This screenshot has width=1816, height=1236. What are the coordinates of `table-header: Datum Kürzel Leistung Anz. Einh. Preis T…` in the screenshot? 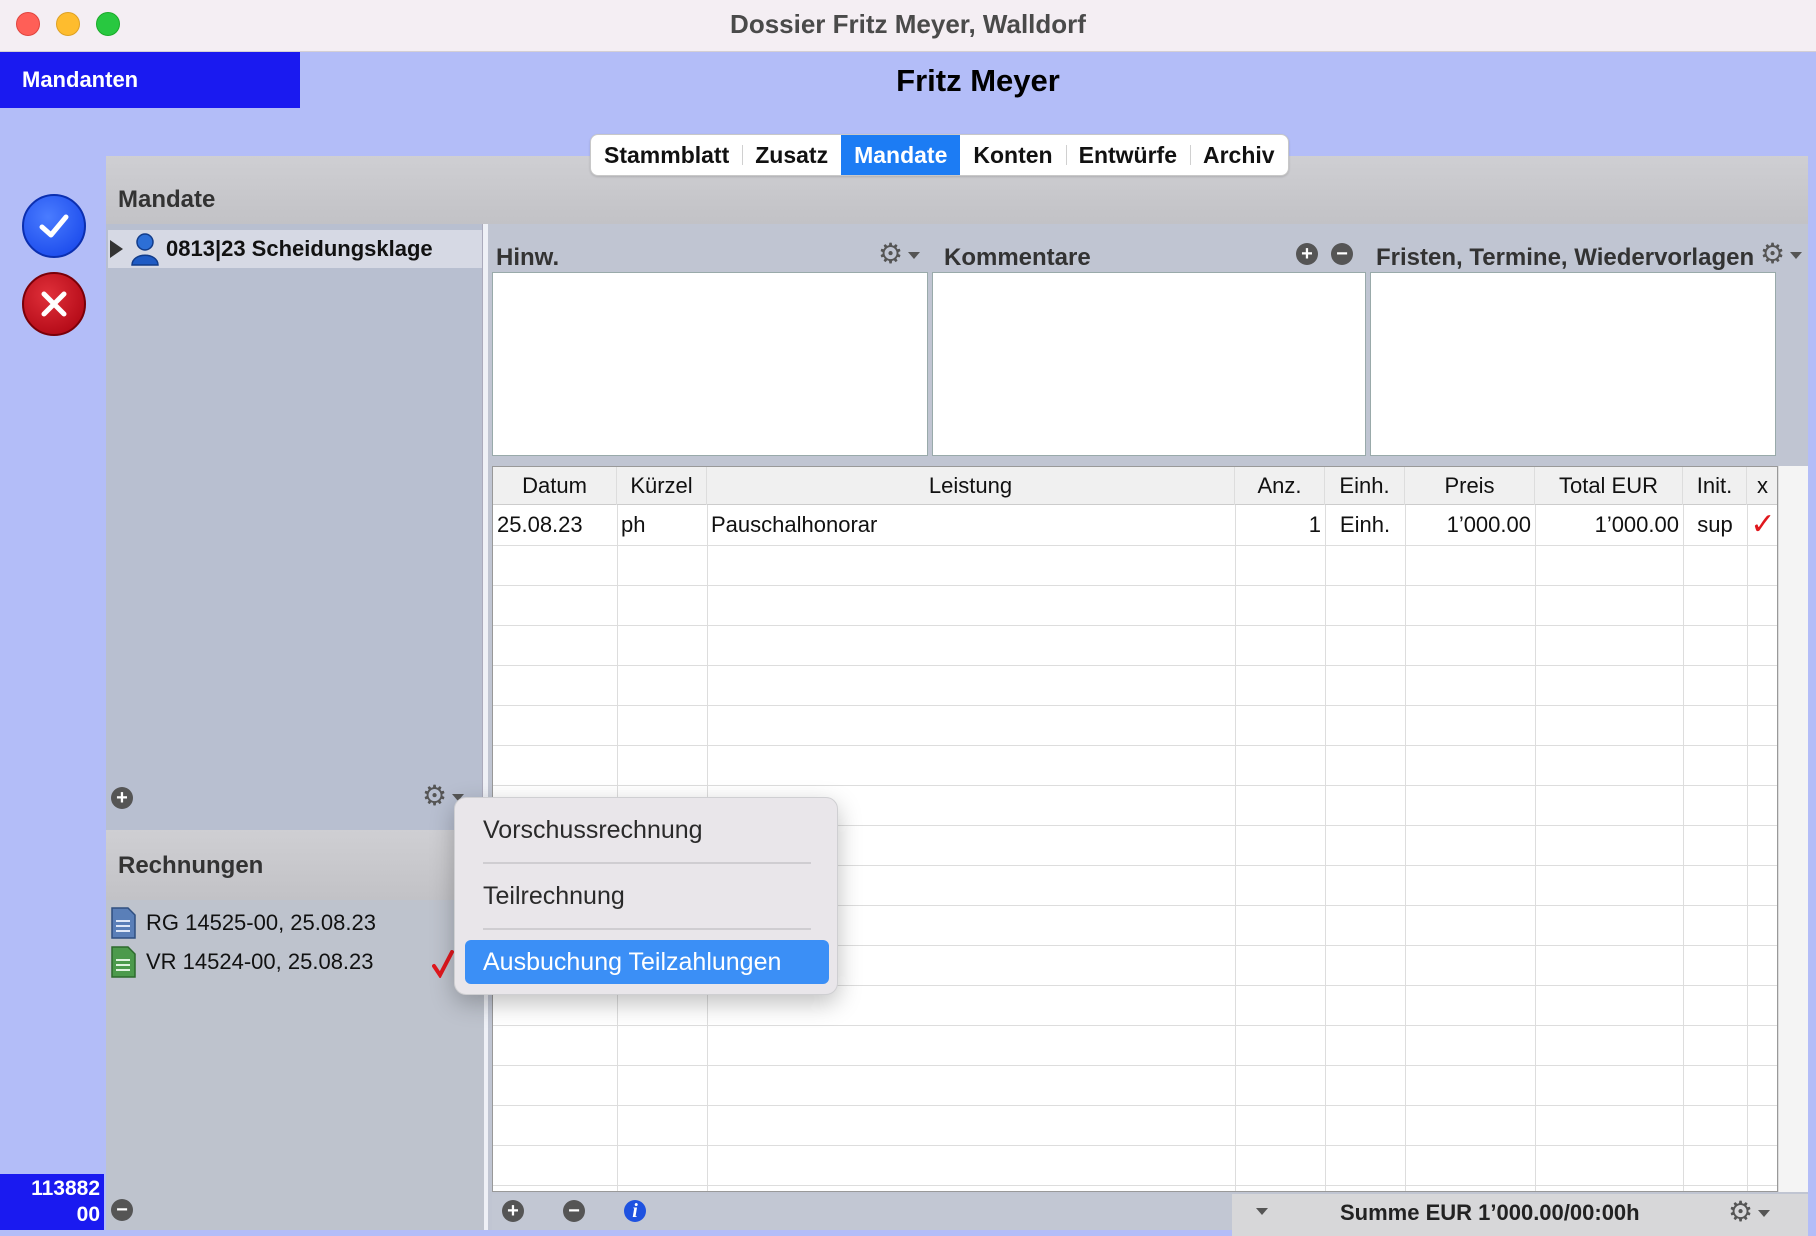 It's located at (1135, 486).